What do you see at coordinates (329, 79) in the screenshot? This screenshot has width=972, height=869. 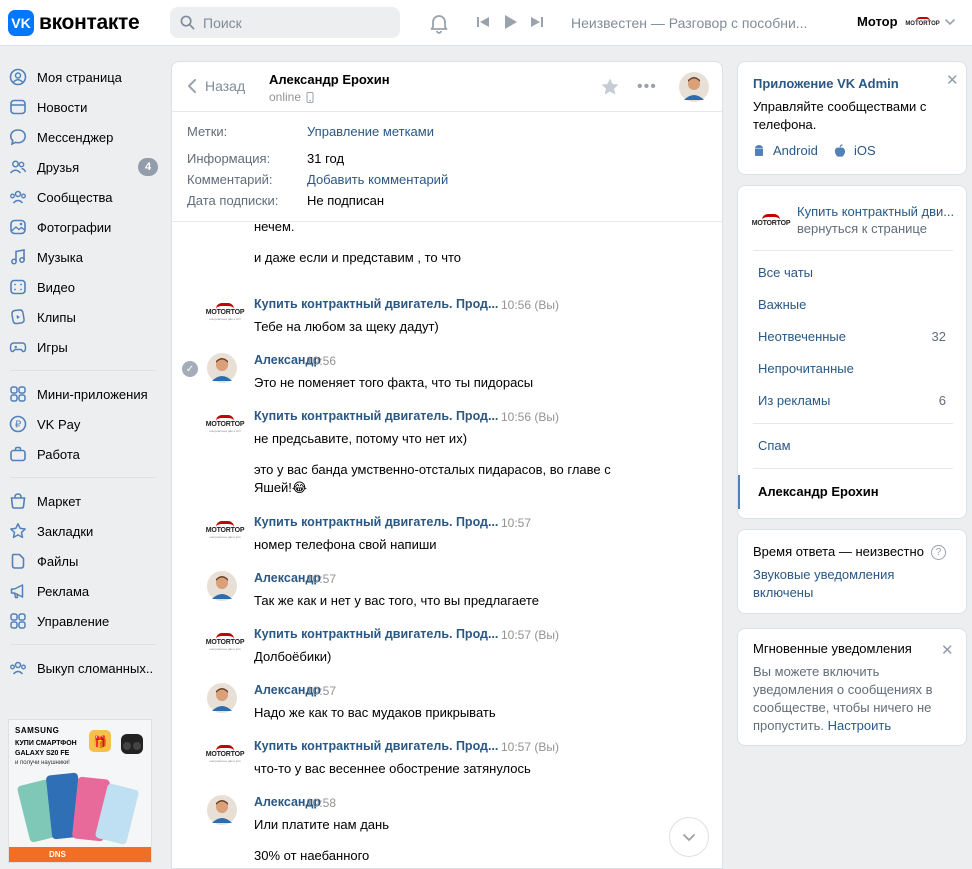 I see `peer-name: Александр Ерохин` at bounding box center [329, 79].